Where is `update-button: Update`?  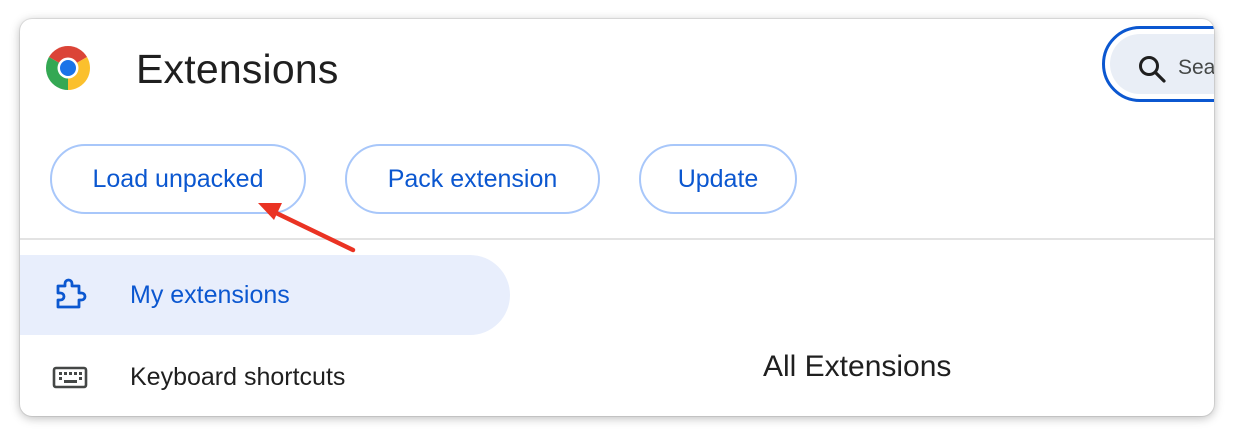 update-button: Update is located at coordinates (718, 179).